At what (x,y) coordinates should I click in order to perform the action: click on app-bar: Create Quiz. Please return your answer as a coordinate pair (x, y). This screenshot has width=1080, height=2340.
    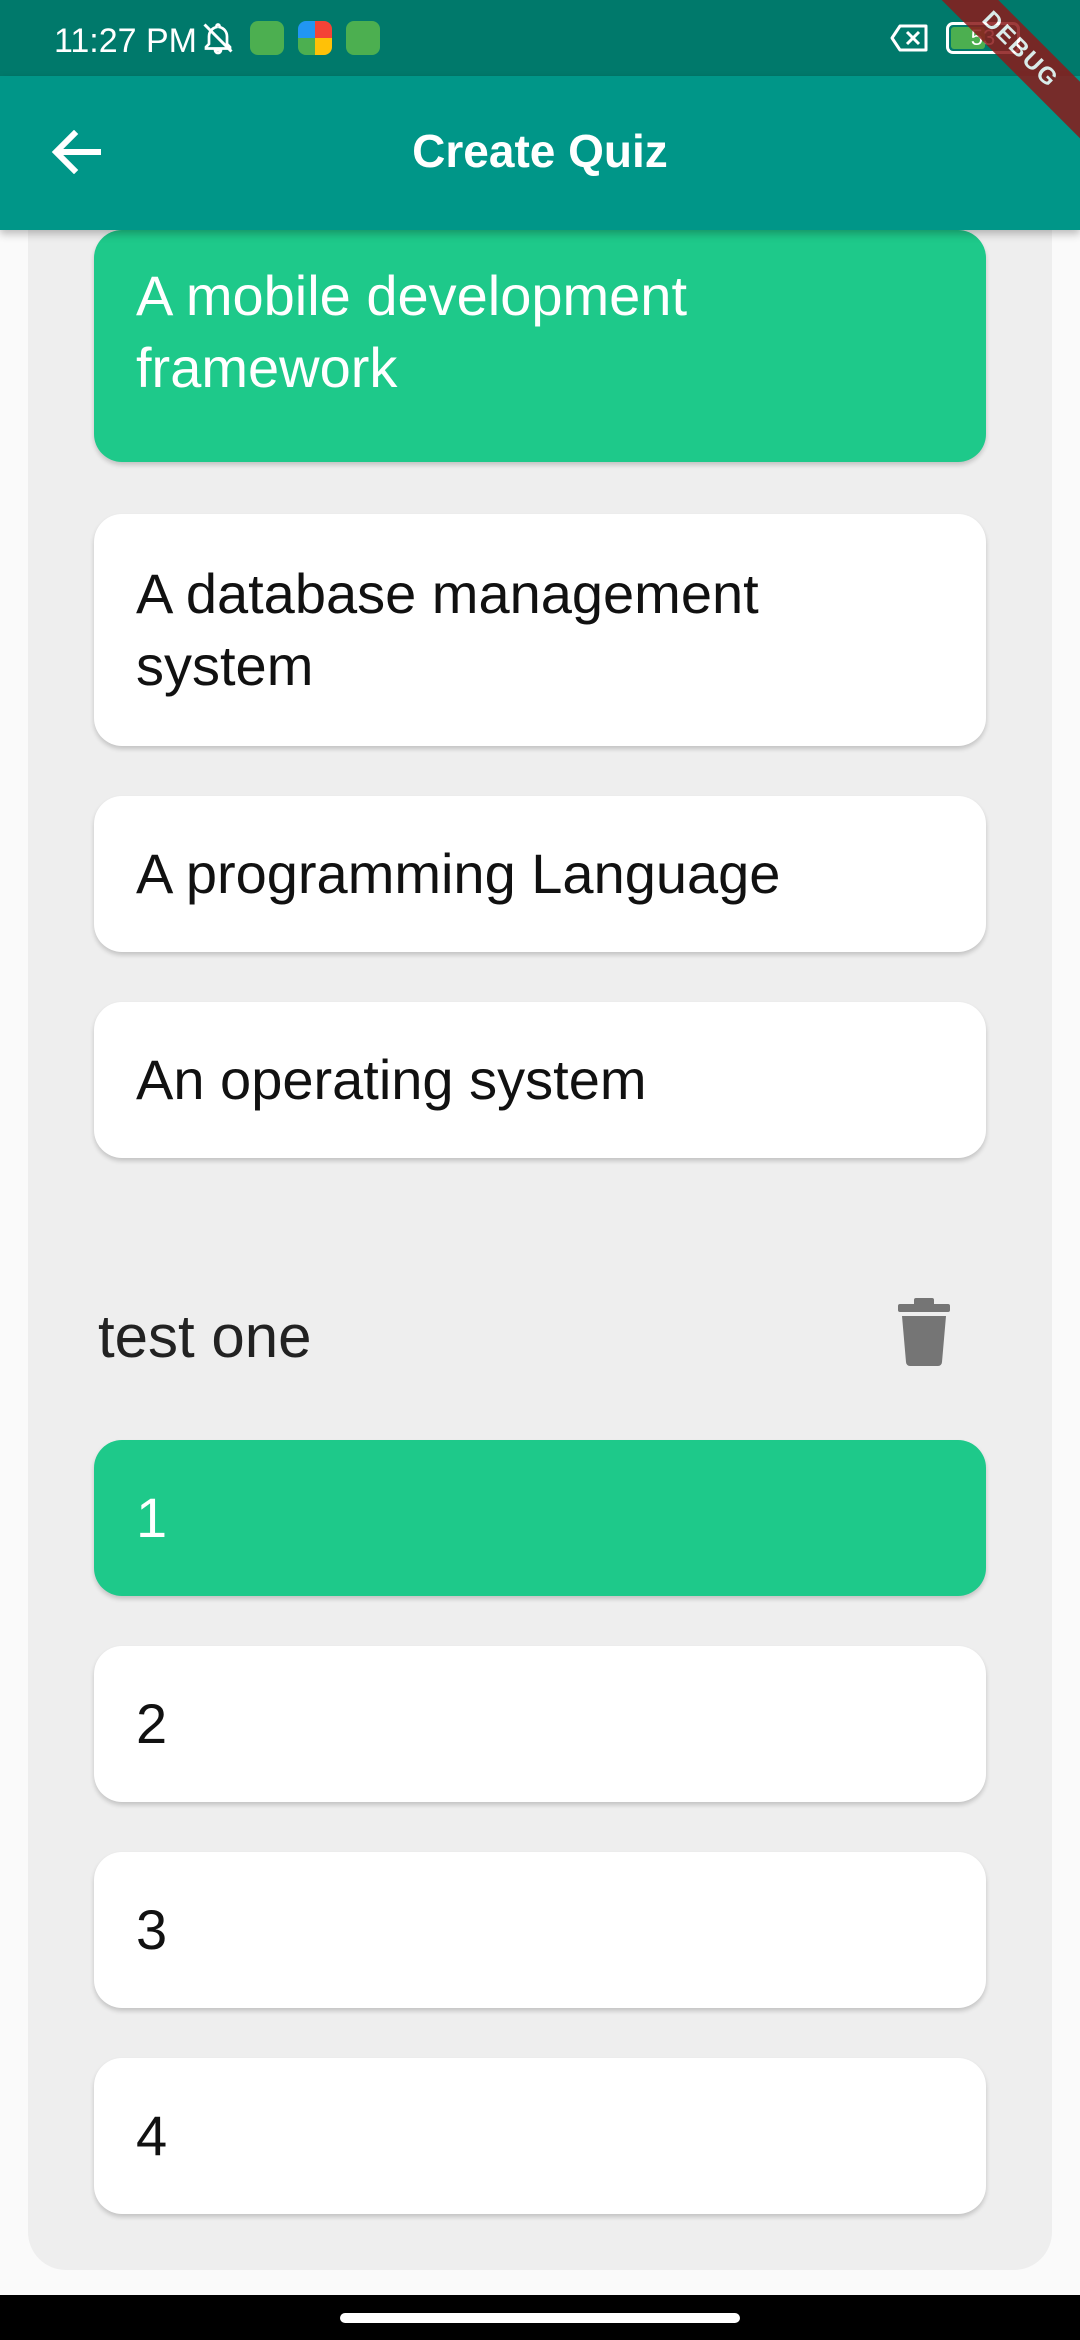
    Looking at the image, I should click on (540, 153).